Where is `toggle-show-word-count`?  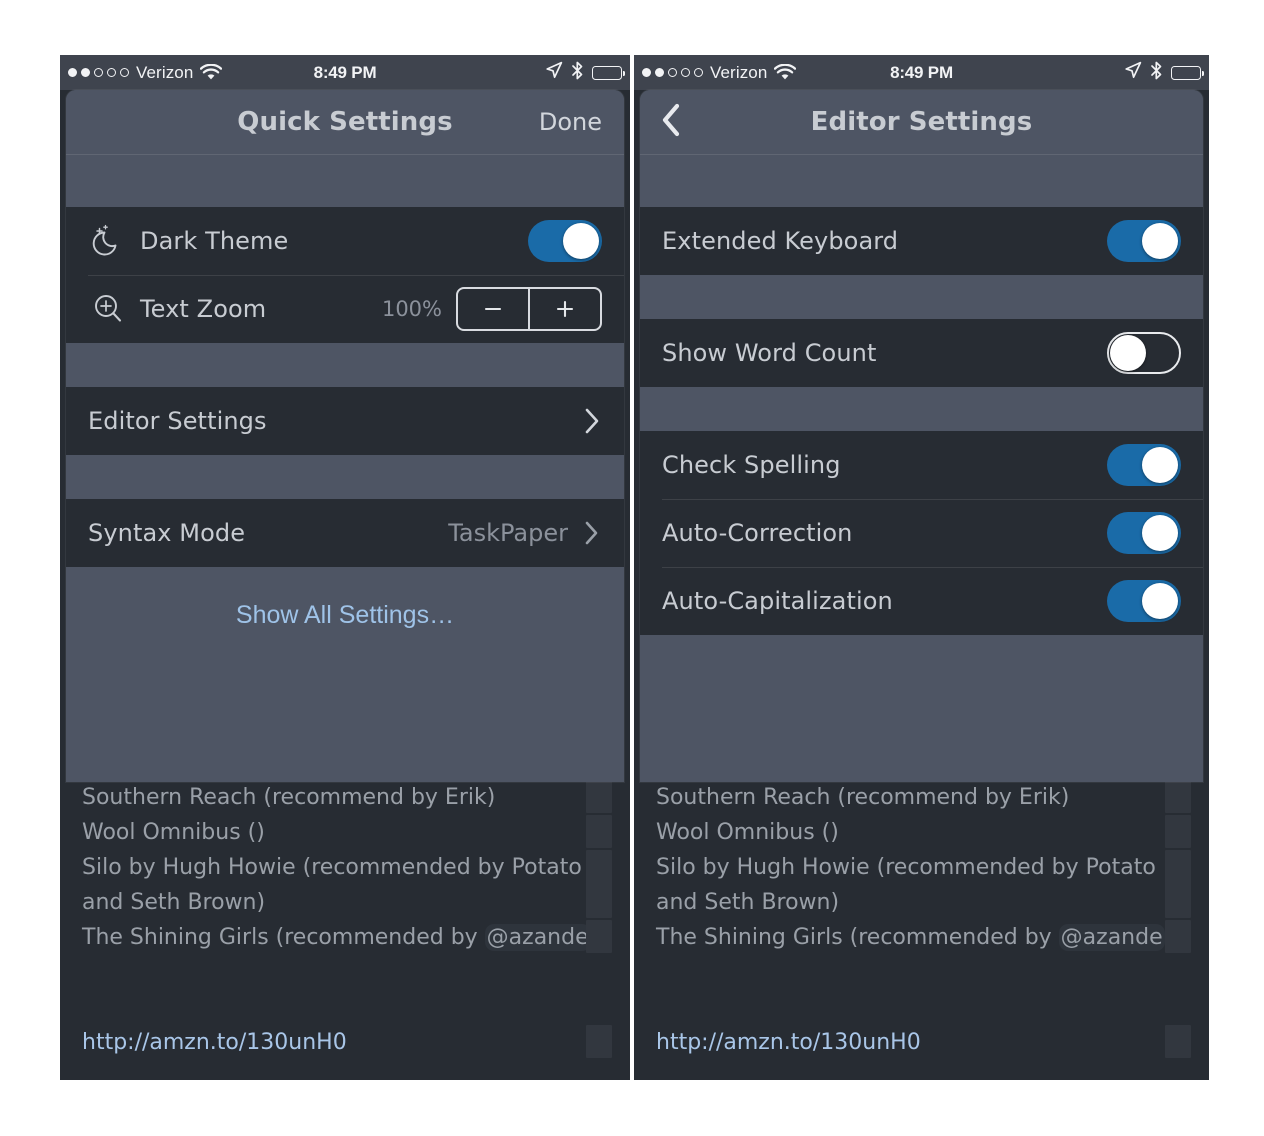 toggle-show-word-count is located at coordinates (1144, 353).